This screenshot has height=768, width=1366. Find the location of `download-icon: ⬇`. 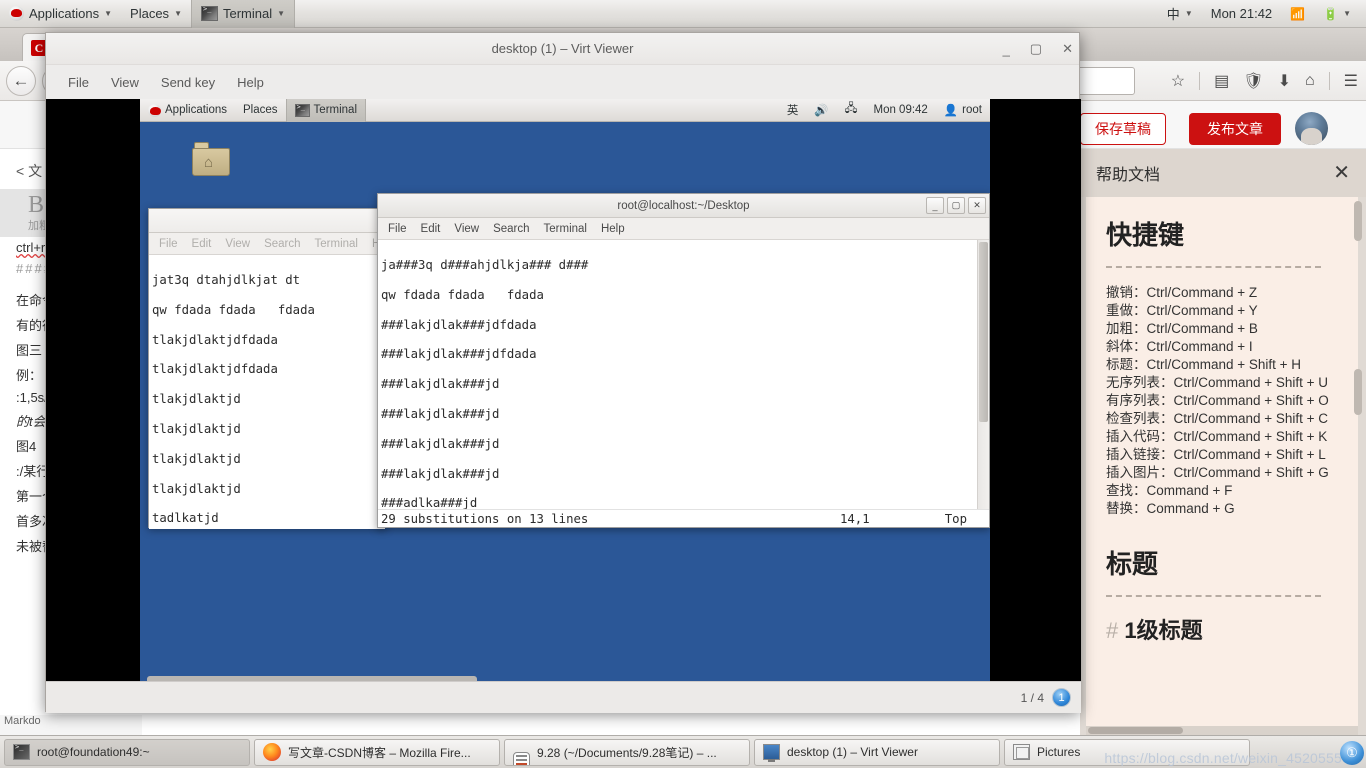

download-icon: ⬇ is located at coordinates (1284, 81).